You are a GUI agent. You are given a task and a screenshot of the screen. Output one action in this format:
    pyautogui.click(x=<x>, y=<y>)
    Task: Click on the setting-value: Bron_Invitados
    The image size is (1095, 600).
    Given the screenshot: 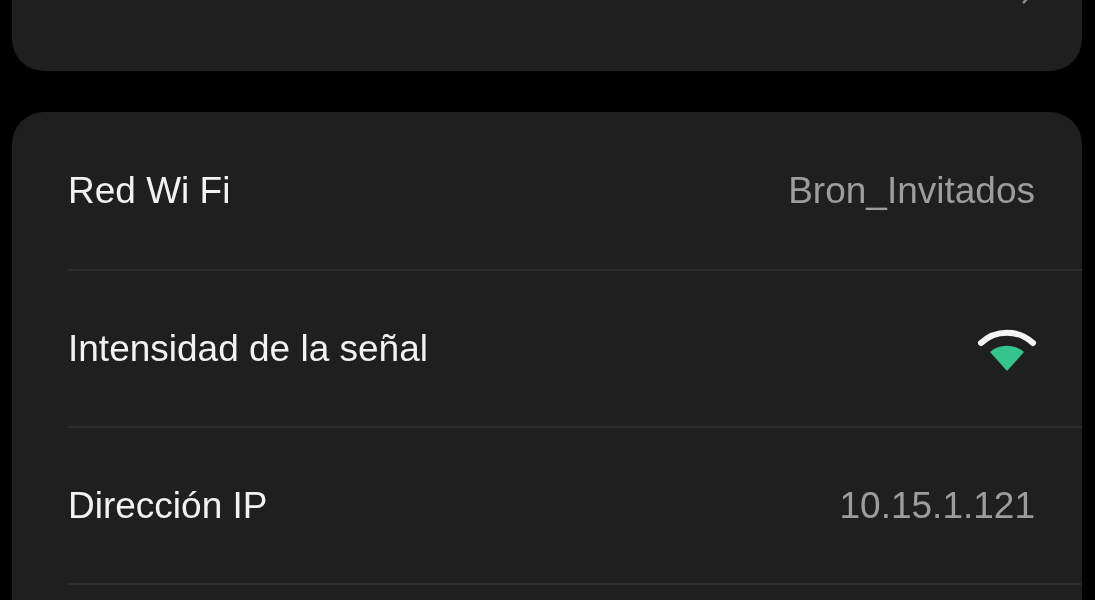 What is the action you would take?
    pyautogui.click(x=911, y=190)
    